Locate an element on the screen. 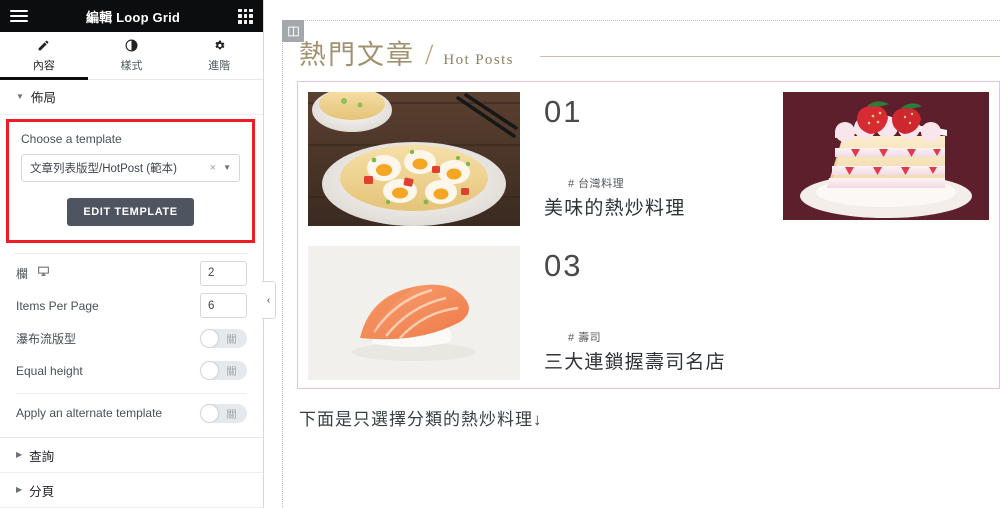 The height and width of the screenshot is (508, 1000). control-columns-field is located at coordinates (223, 273).